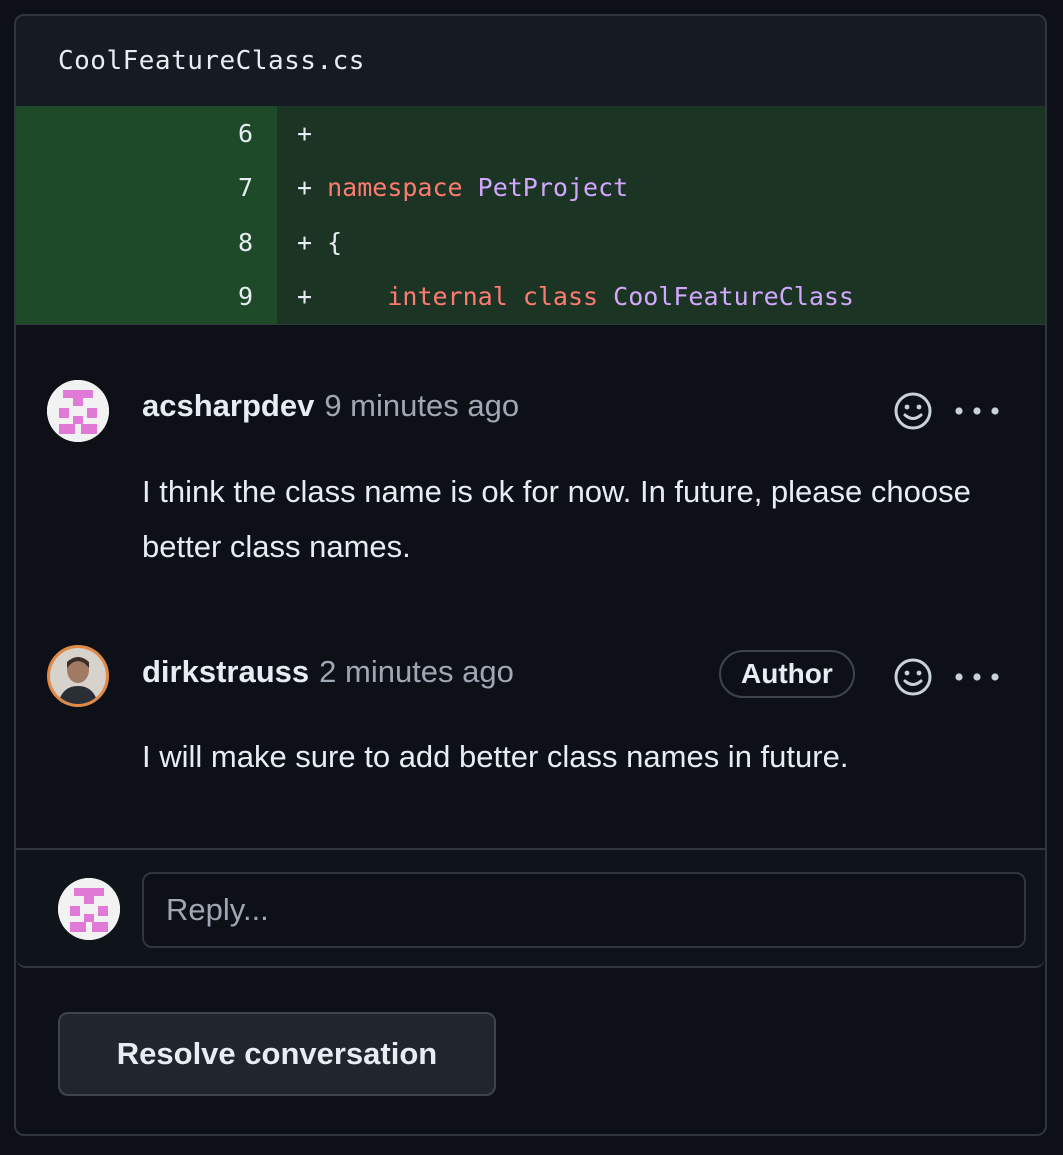 This screenshot has height=1155, width=1063. I want to click on comment-header: dirkstrauss 2 minutes ago, so click(328, 672).